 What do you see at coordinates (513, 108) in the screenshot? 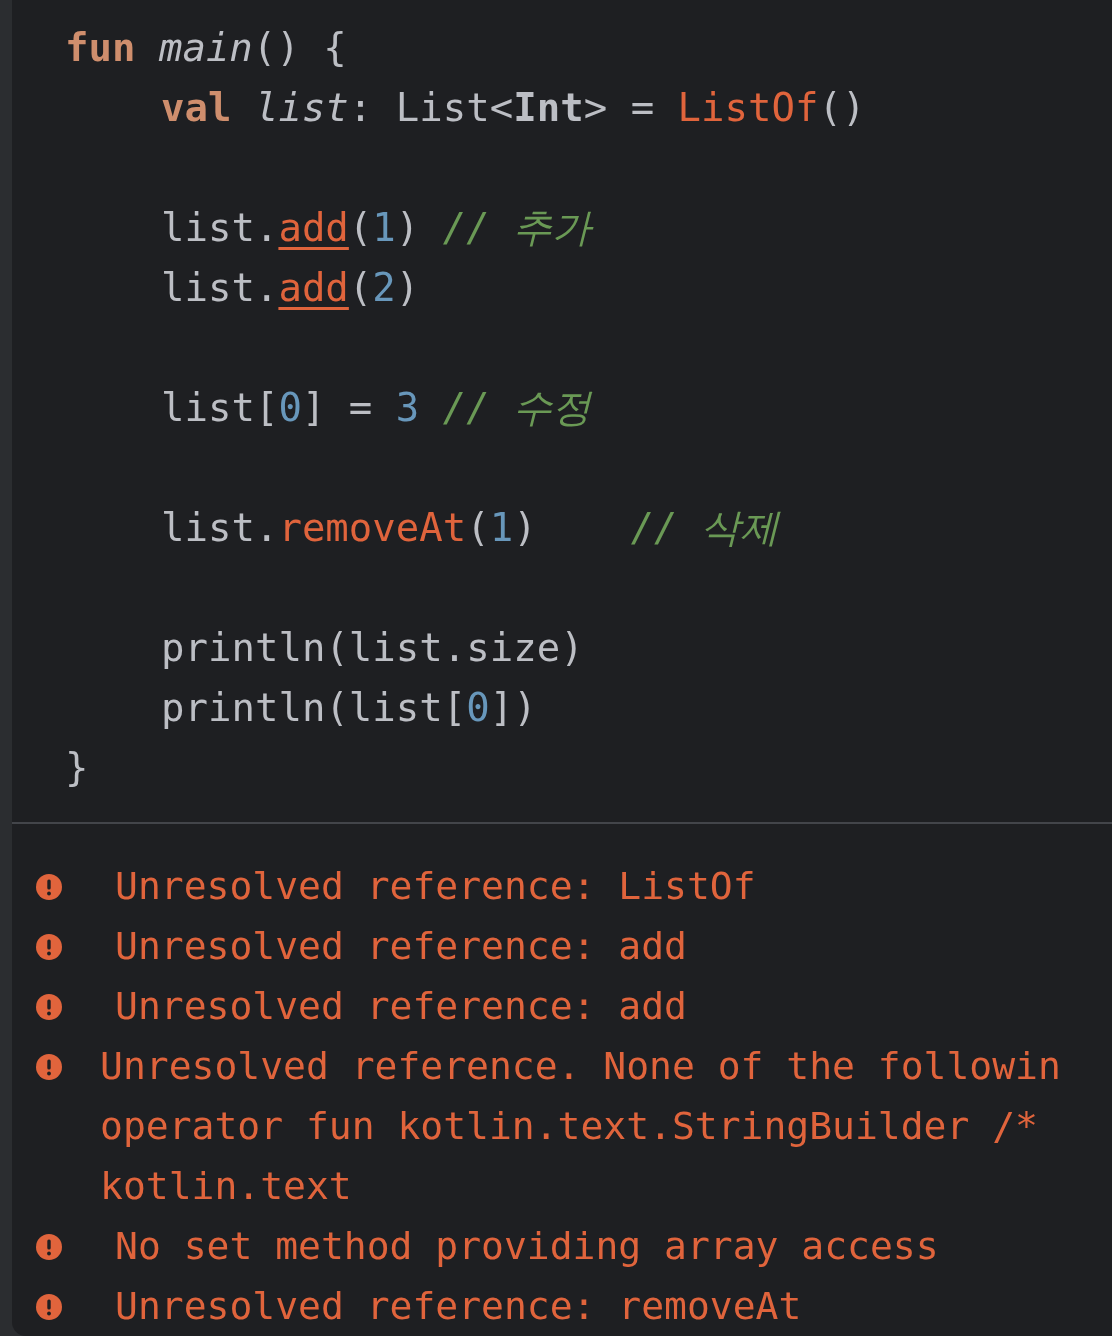
I see `code-line: val list: List<Int> = ListOf()` at bounding box center [513, 108].